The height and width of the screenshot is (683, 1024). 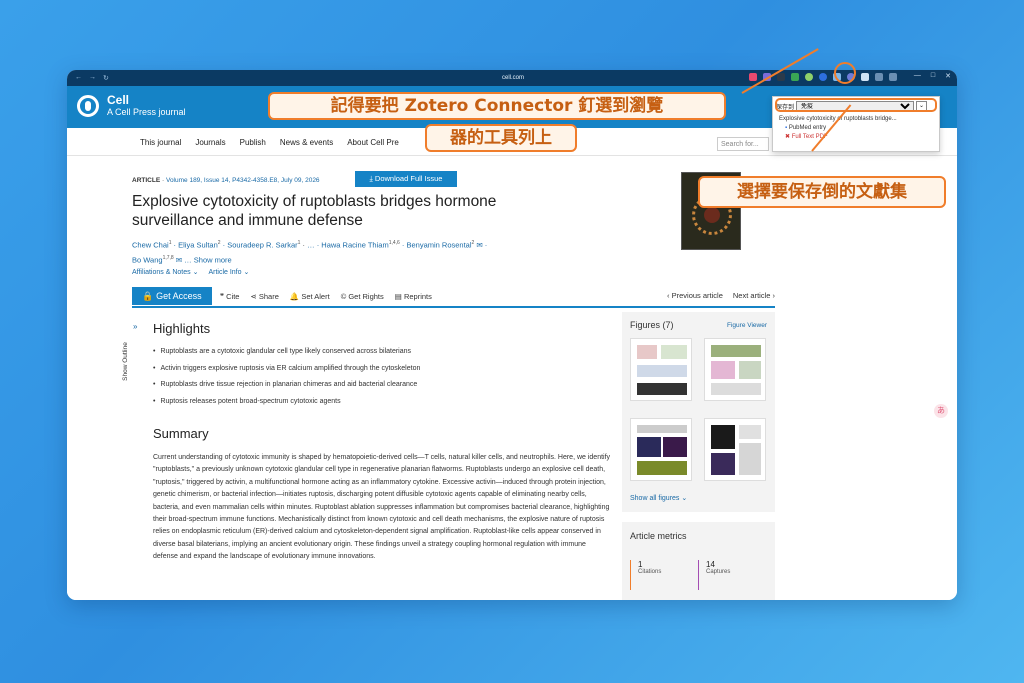 What do you see at coordinates (788, 137) in the screenshot?
I see `pdf-icon: ✖` at bounding box center [788, 137].